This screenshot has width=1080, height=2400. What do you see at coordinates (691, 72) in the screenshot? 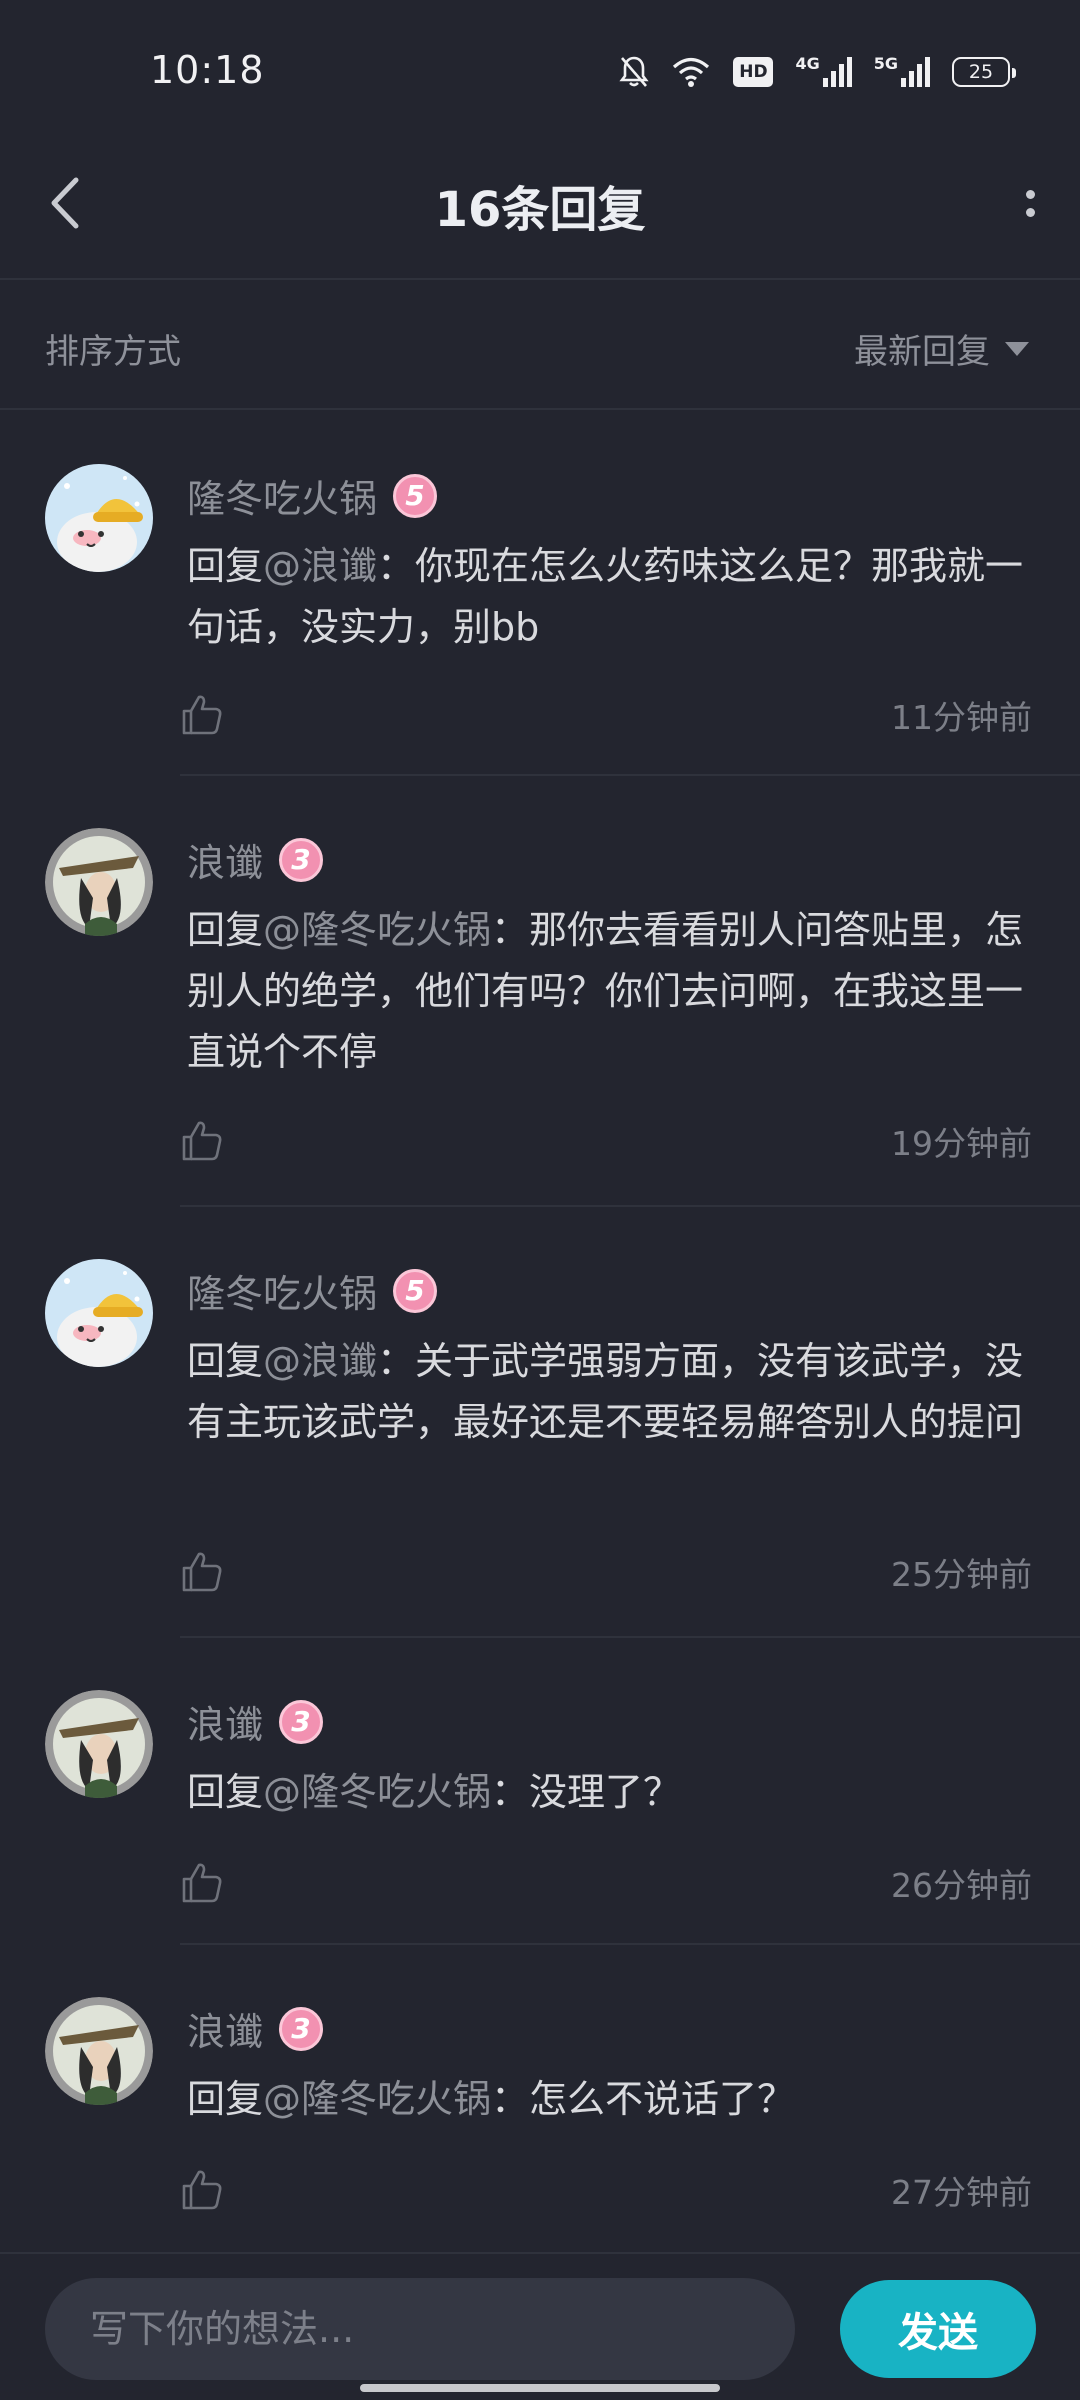
I see `wifi-icon` at bounding box center [691, 72].